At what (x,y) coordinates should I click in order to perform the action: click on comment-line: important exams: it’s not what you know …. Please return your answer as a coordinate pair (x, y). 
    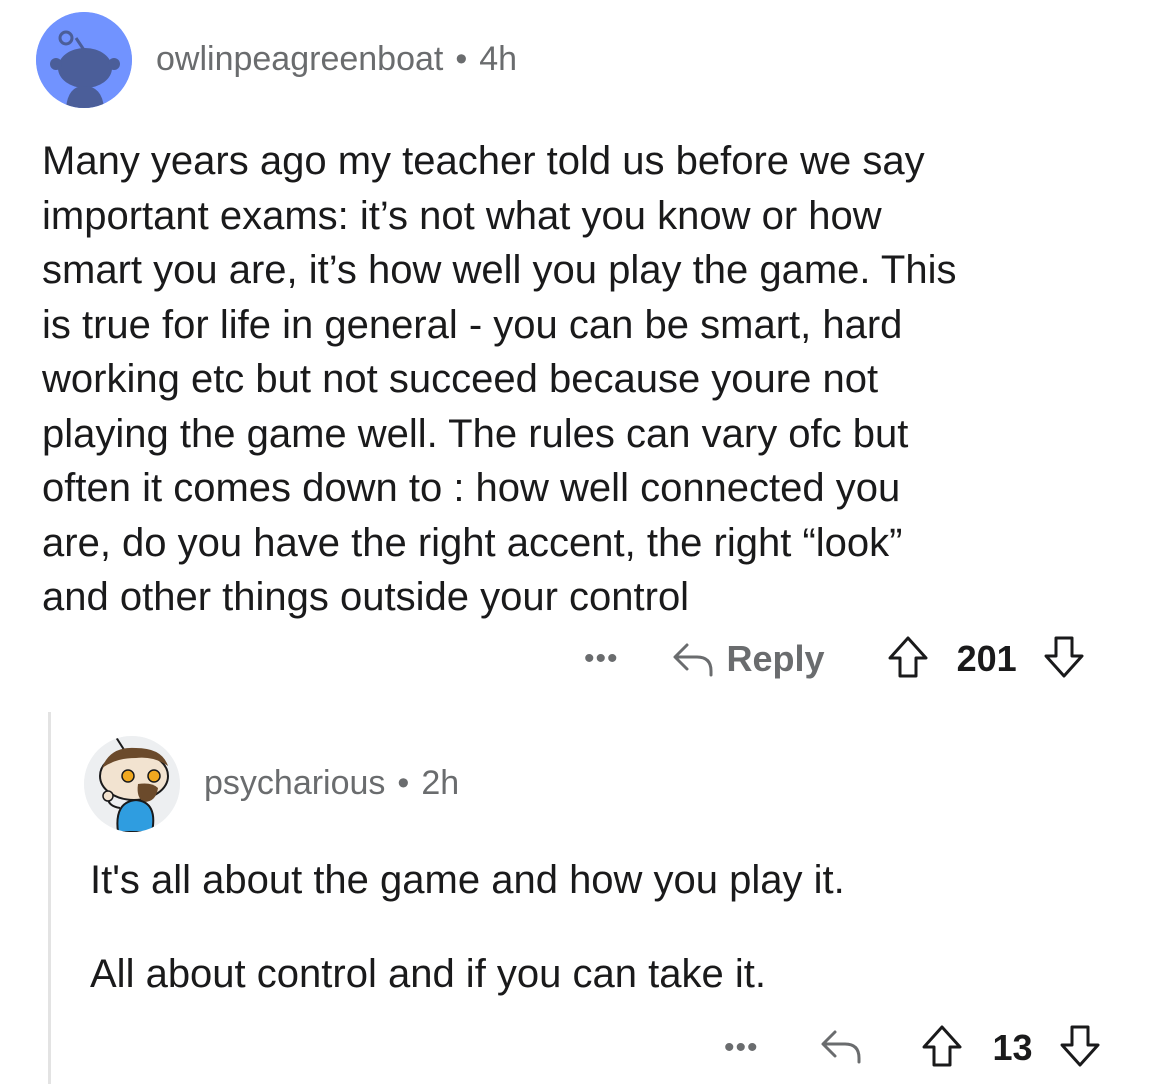
    Looking at the image, I should click on (462, 215).